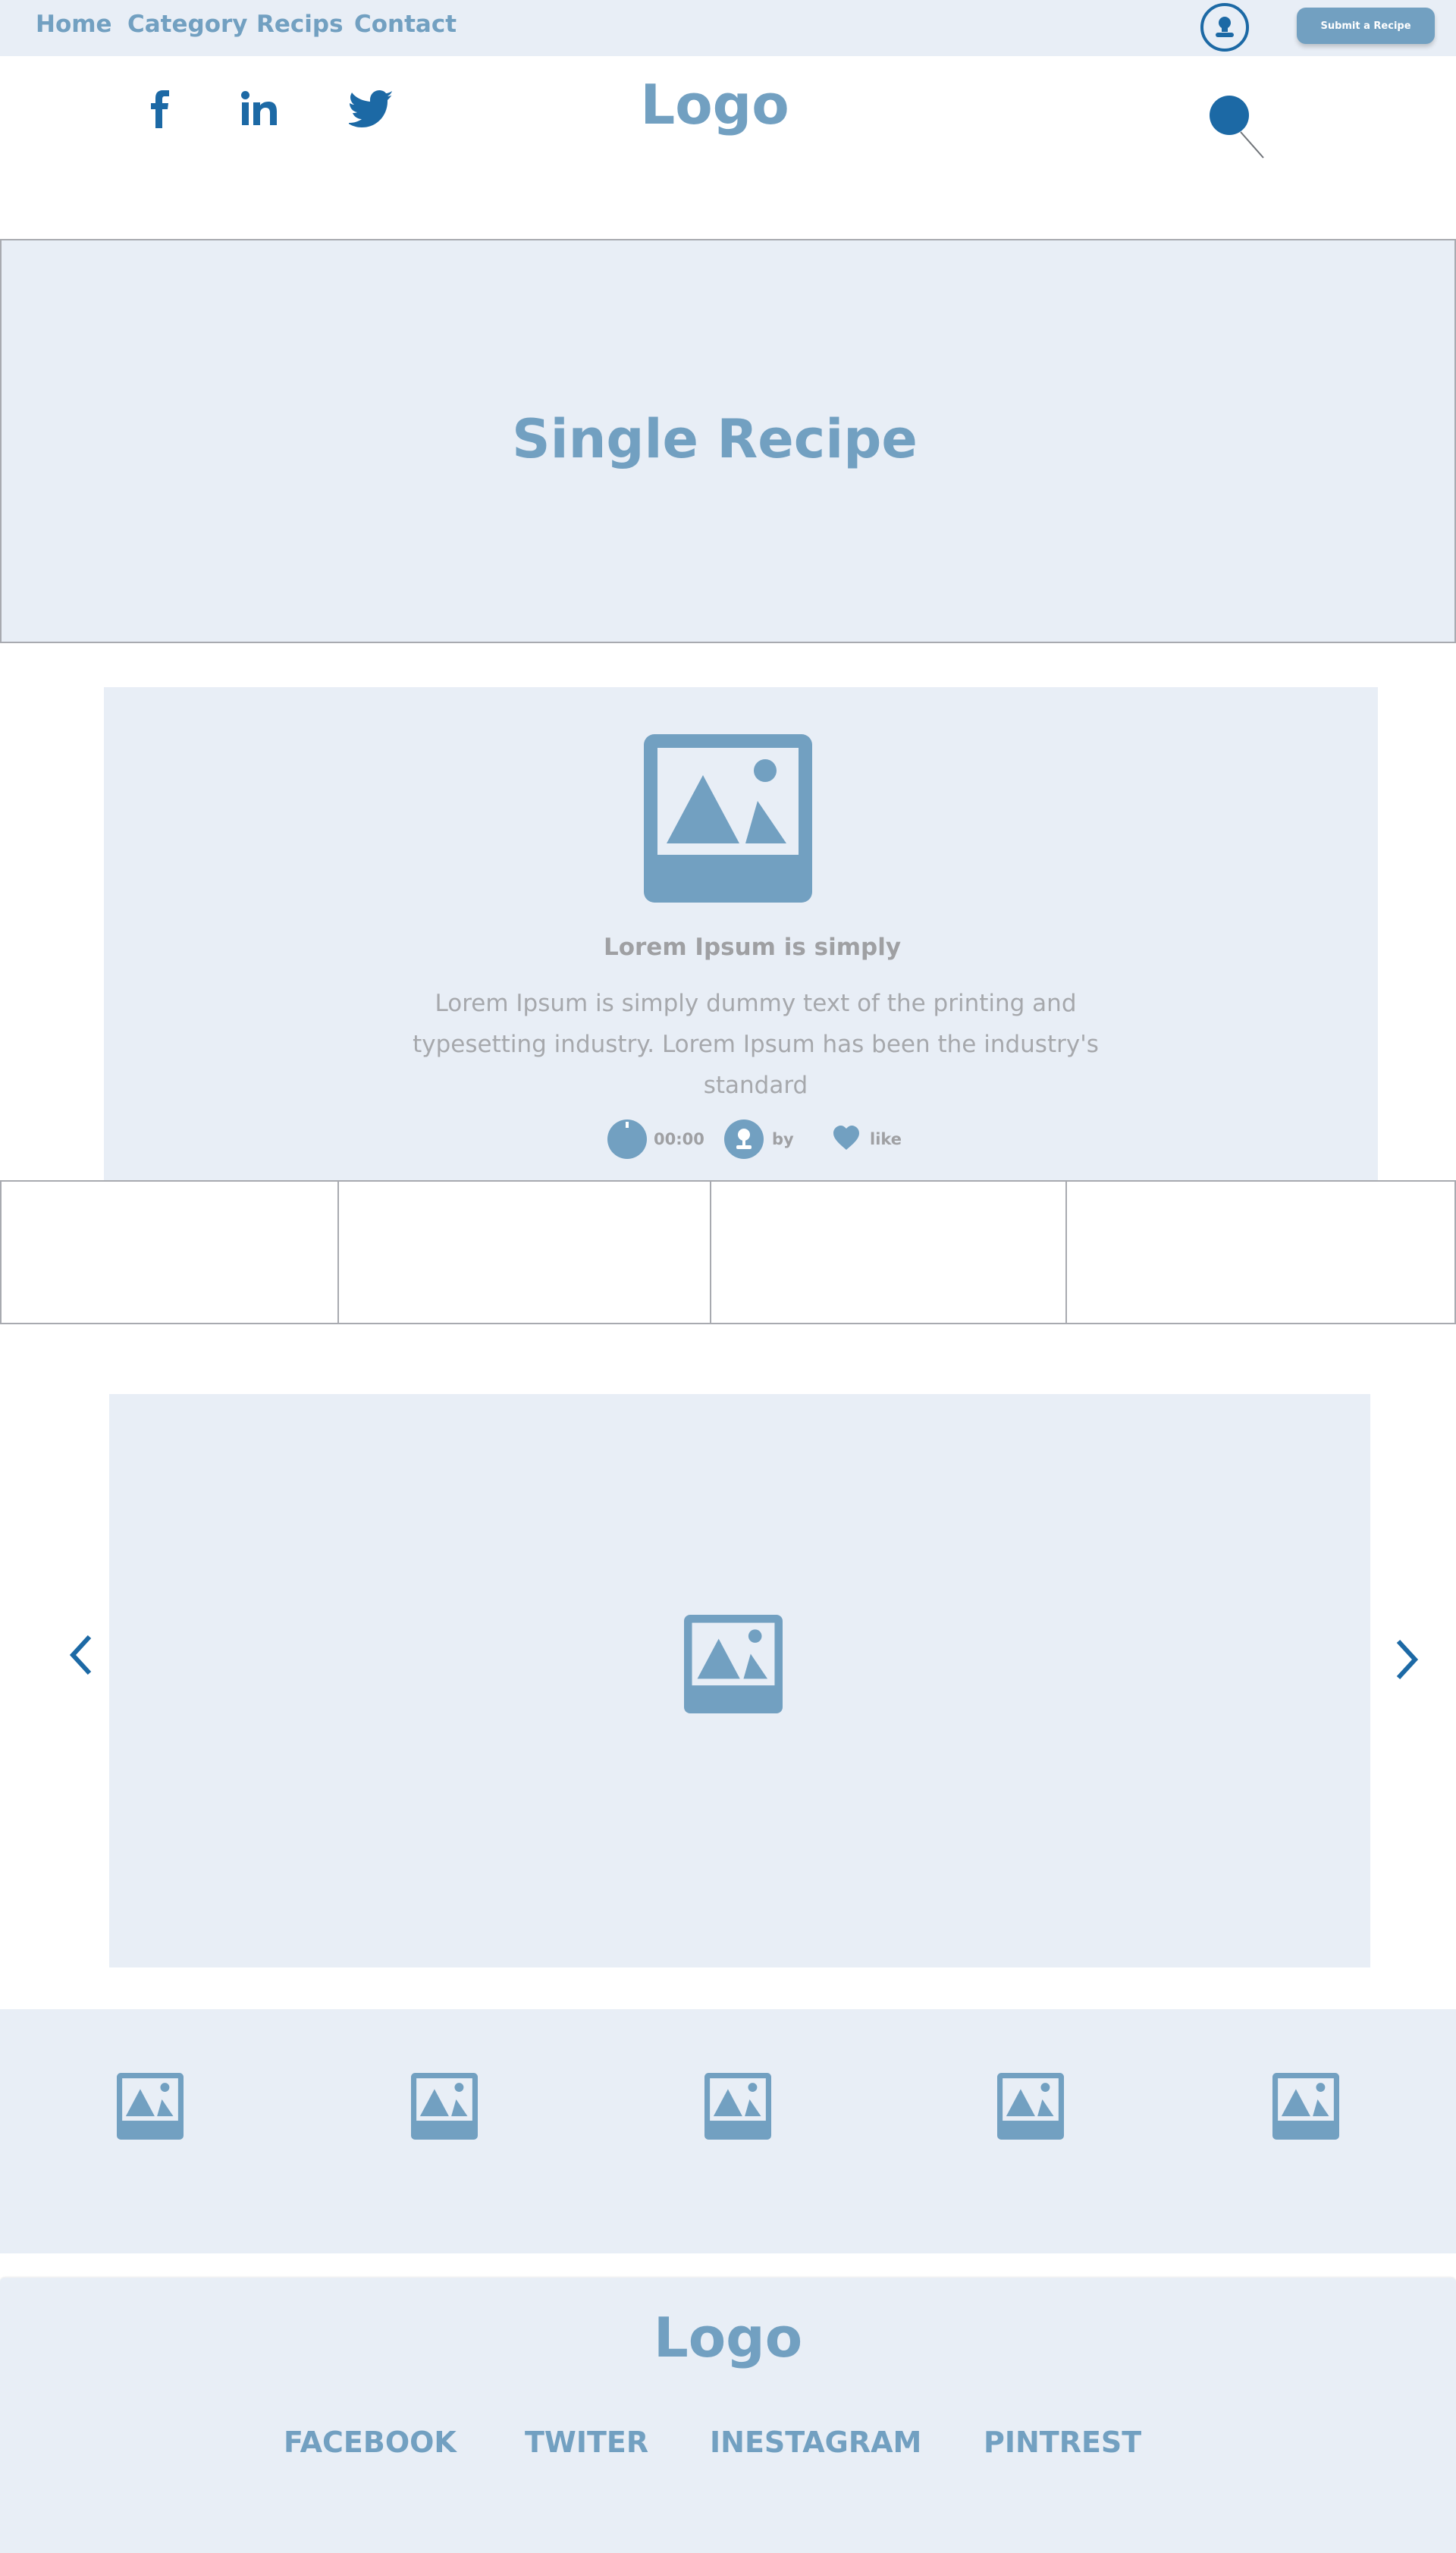  What do you see at coordinates (752, 947) in the screenshot?
I see `recipe-title: Lorem Ipsum is simply` at bounding box center [752, 947].